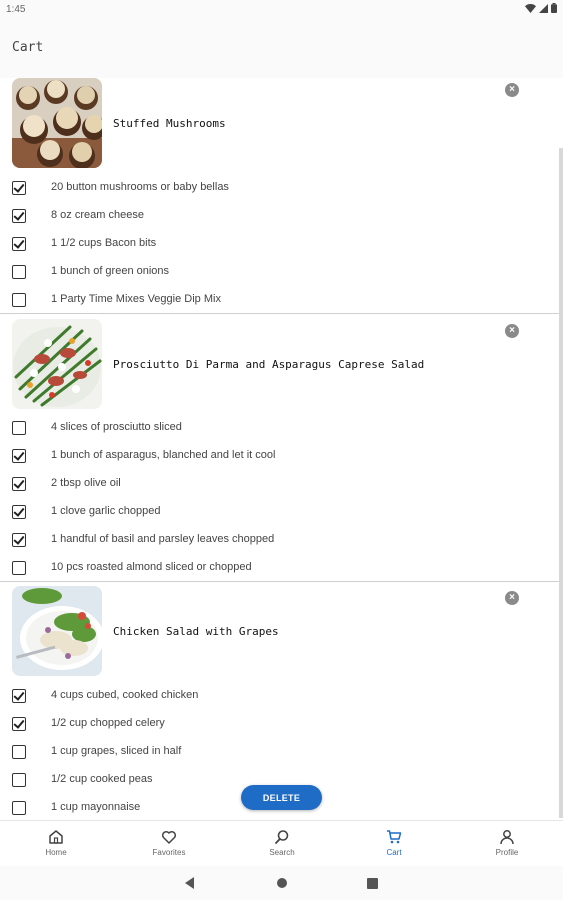 Image resolution: width=563 pixels, height=900 pixels. What do you see at coordinates (196, 631) in the screenshot?
I see `recipe-title: Chicken Salad with Grapes` at bounding box center [196, 631].